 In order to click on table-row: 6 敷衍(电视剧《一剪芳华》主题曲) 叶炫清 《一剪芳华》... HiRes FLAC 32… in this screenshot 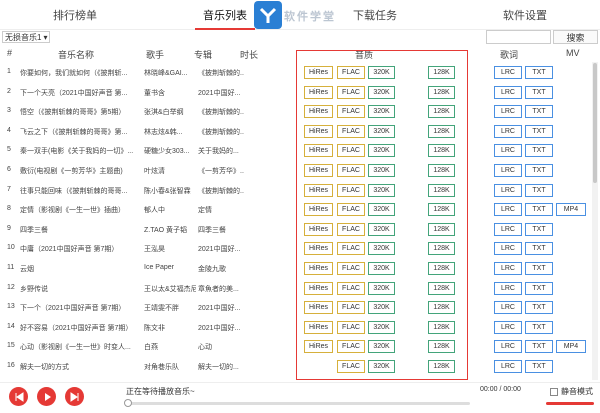, I will do `click(296, 170)`.